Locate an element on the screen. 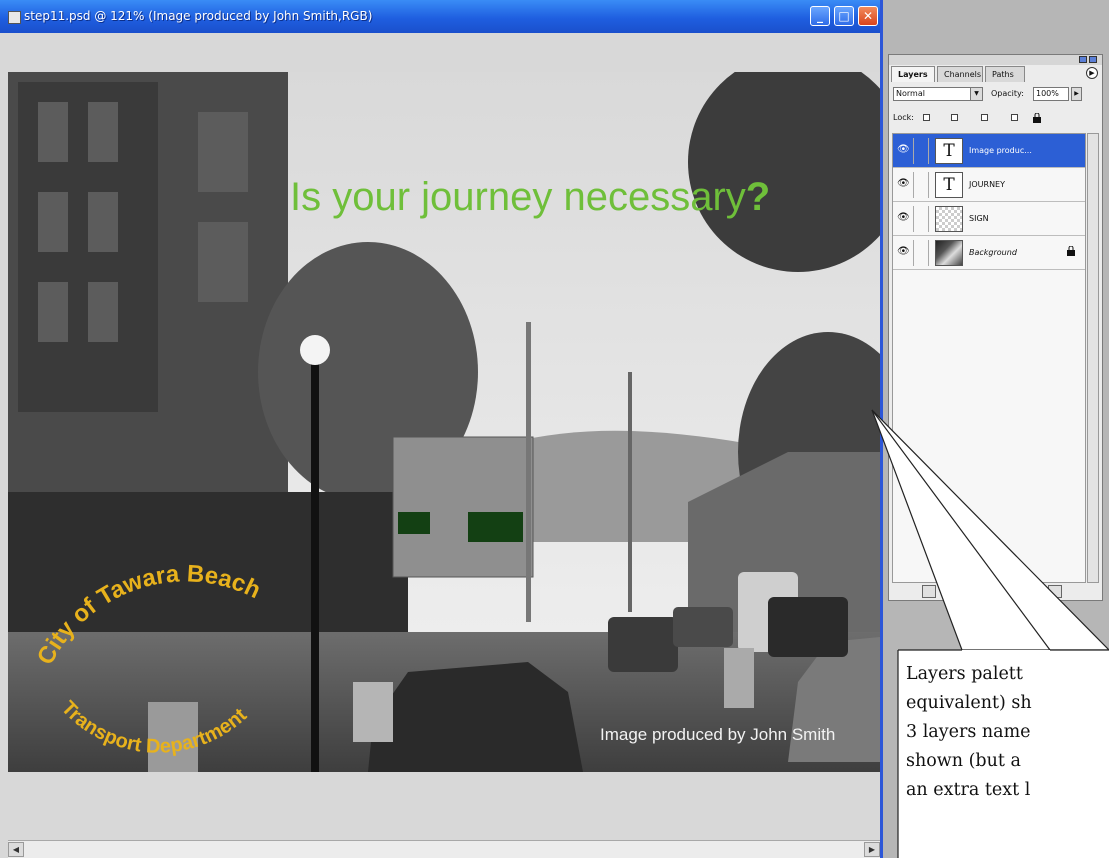 The image size is (1109, 858). callout-line: Layers palett is located at coordinates (964, 674).